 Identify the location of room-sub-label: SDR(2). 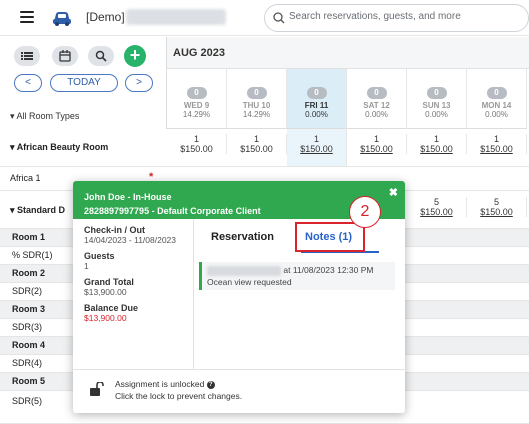
(27, 291).